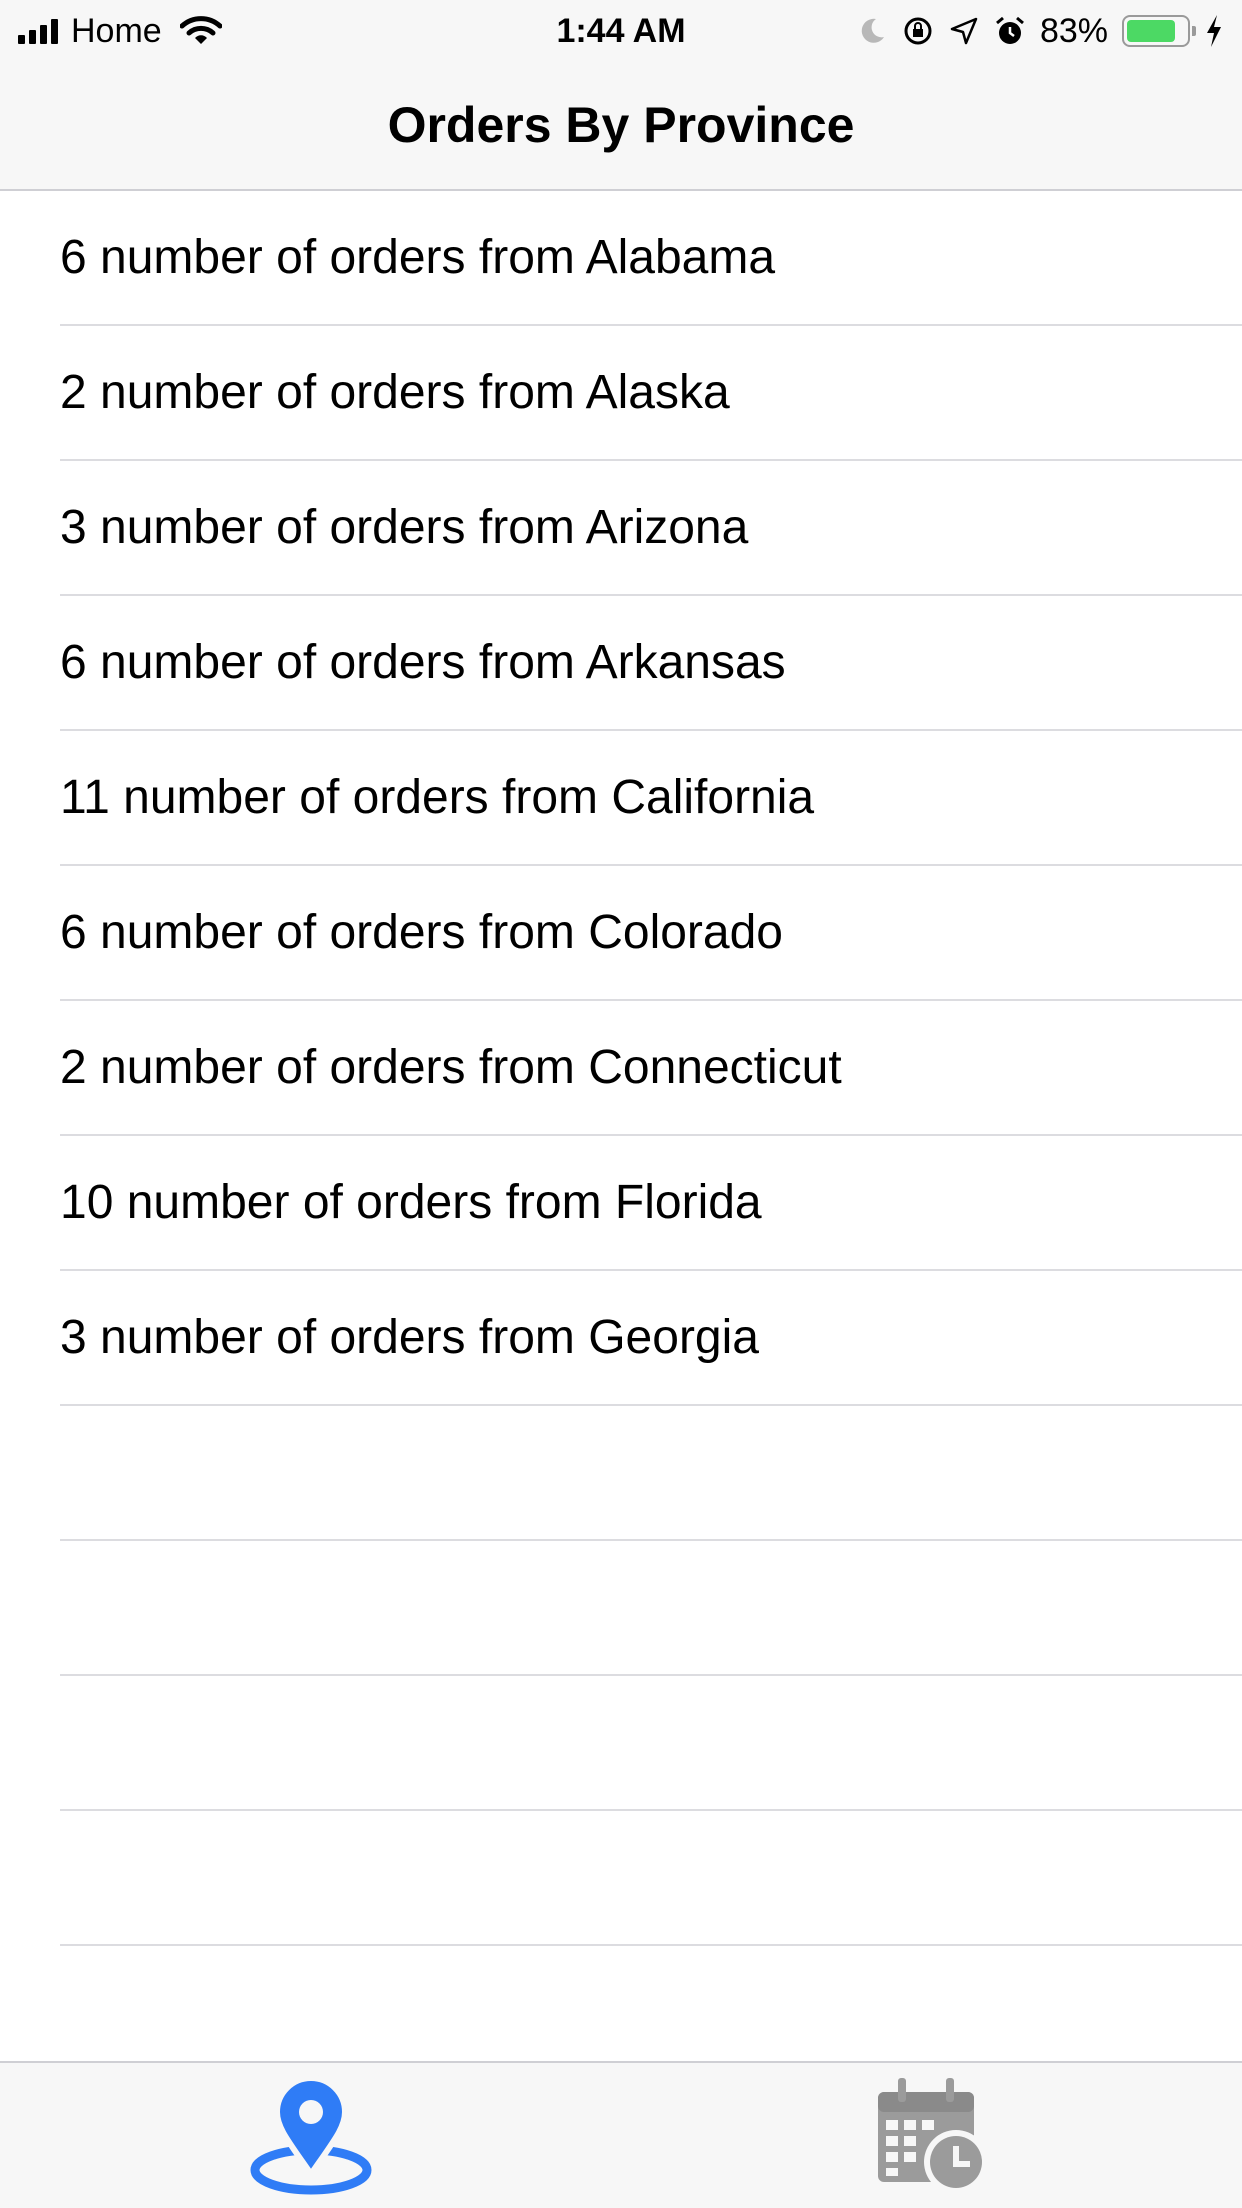  Describe the element at coordinates (421, 932) in the screenshot. I see `list-item-label: 6 number of orders from Colorado` at that location.